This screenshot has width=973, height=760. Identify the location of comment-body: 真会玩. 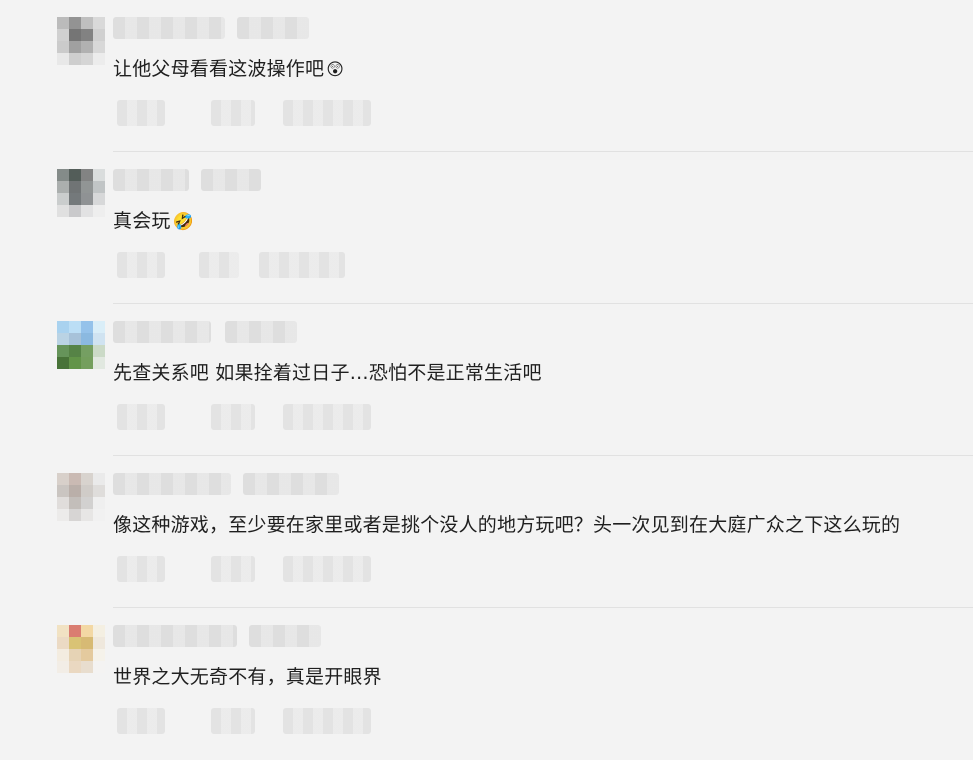
(142, 221).